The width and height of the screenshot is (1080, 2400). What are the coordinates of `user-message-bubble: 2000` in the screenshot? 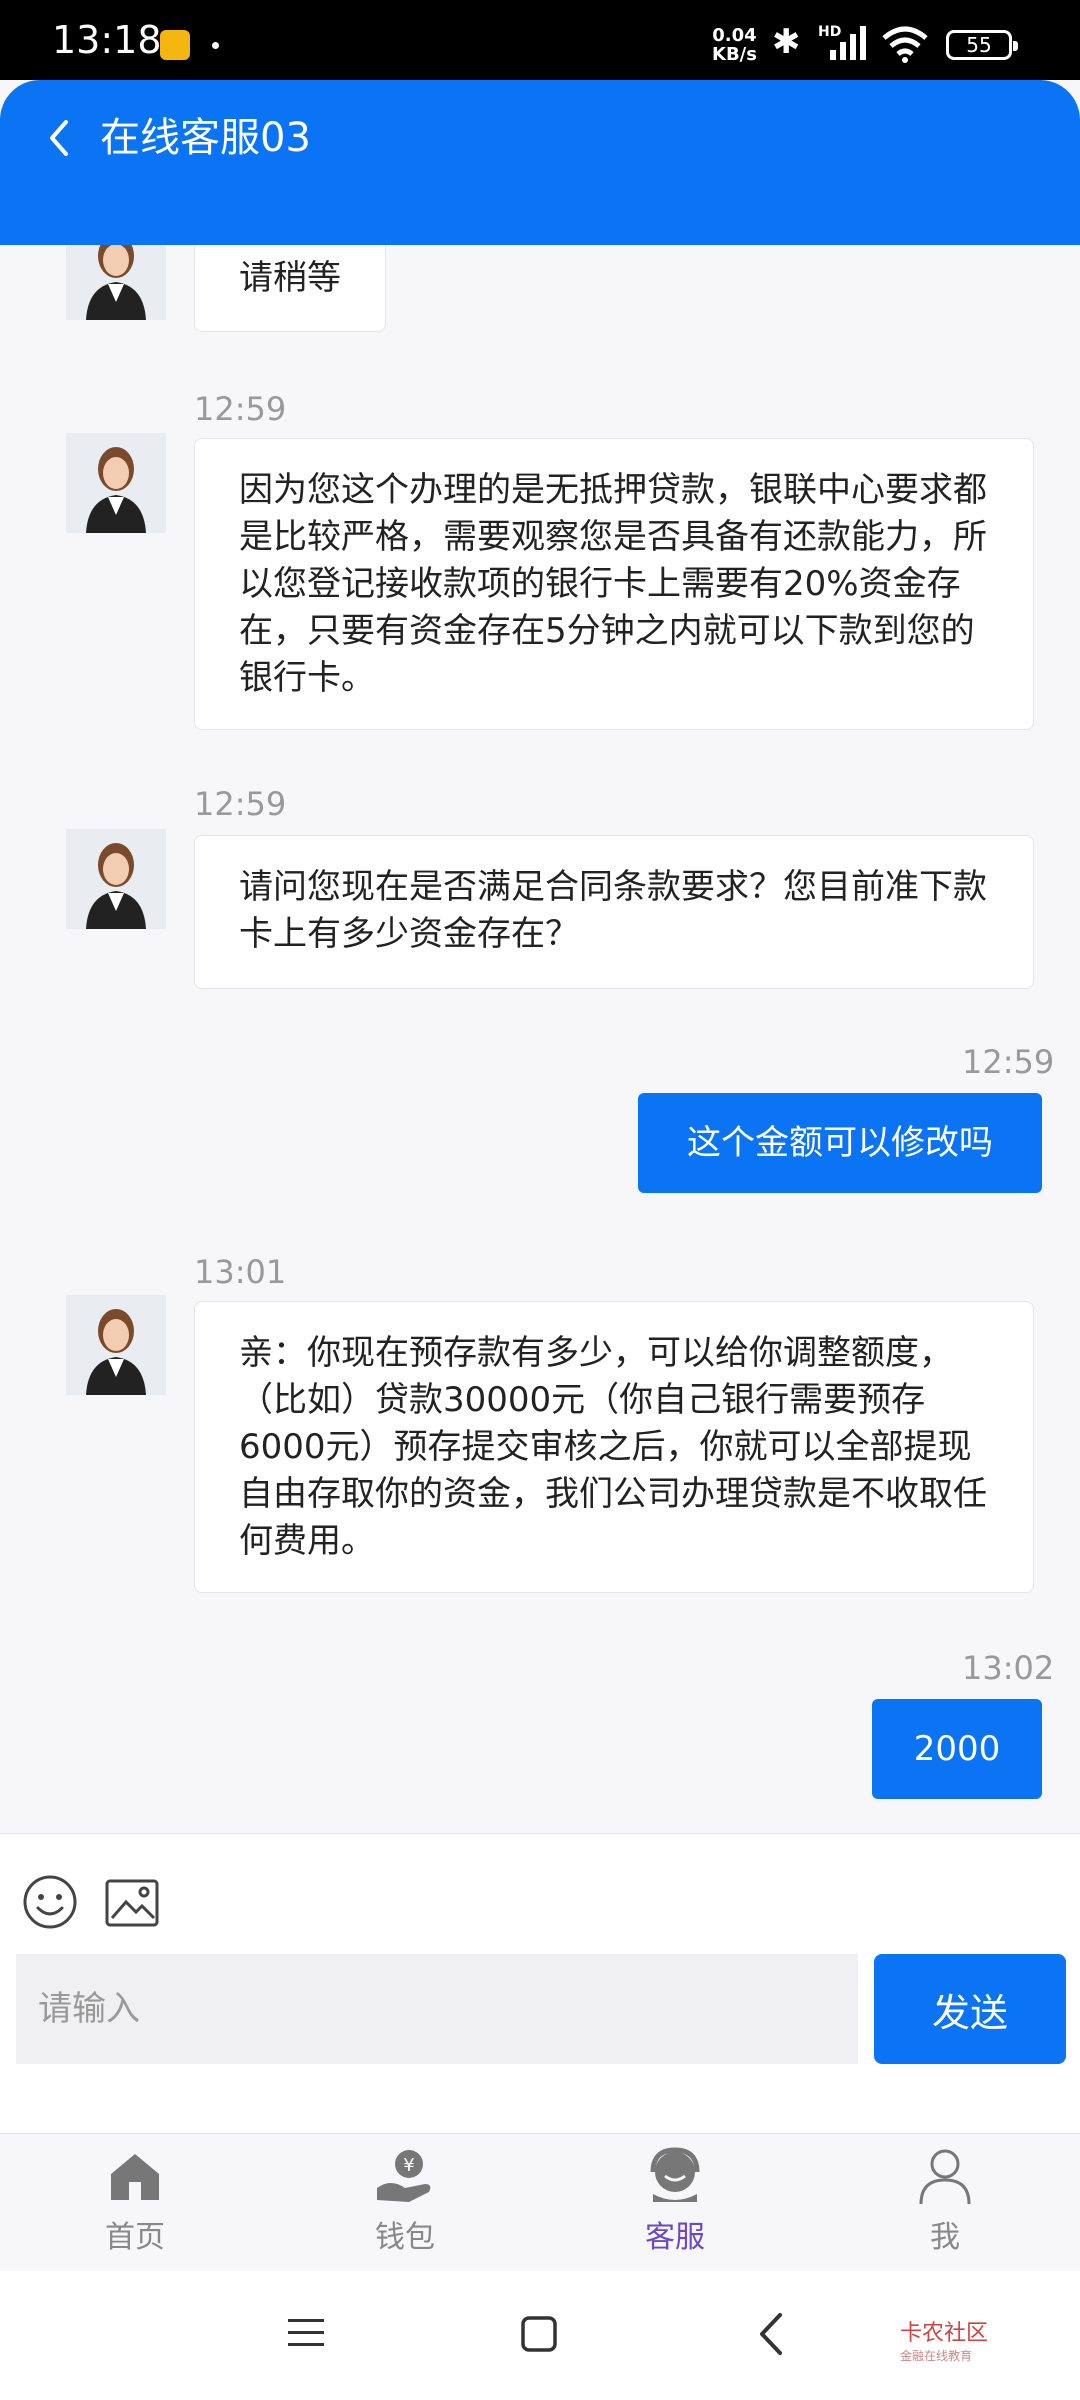 It's located at (957, 1749).